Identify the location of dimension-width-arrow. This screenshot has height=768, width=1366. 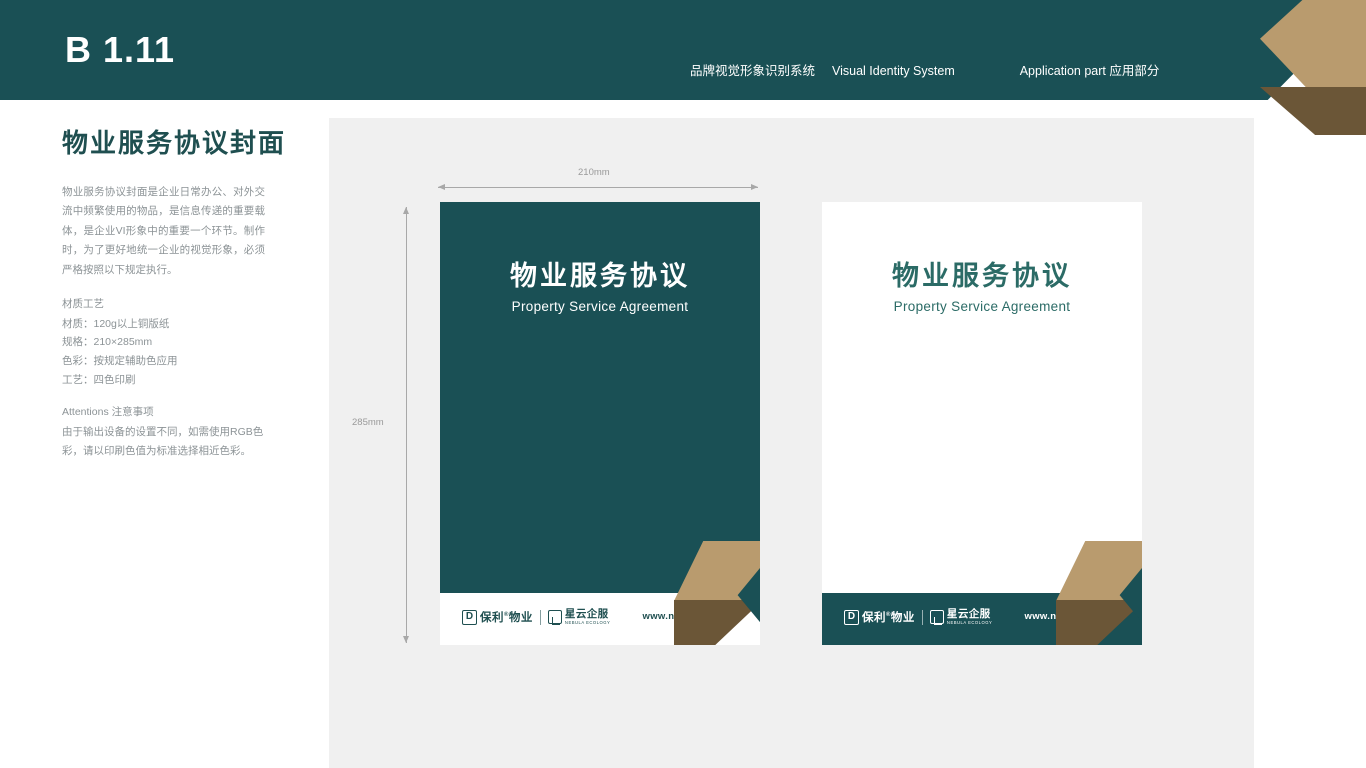
(598, 187).